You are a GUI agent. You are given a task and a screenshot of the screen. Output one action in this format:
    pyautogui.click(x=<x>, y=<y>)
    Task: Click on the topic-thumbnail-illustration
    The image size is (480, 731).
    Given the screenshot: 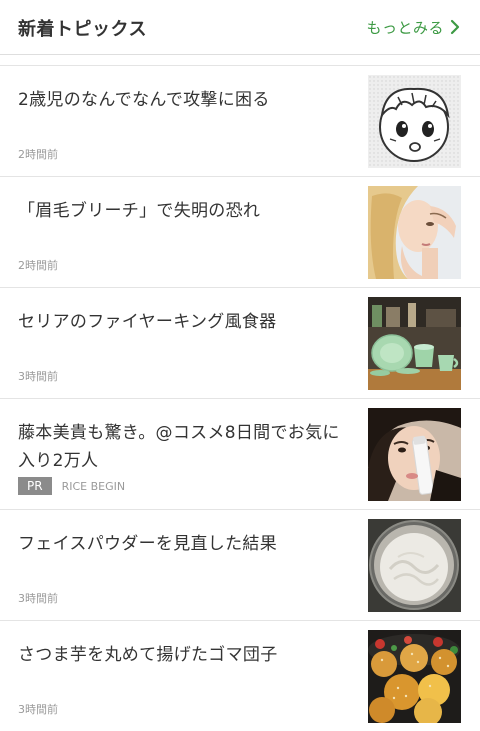 What is the action you would take?
    pyautogui.click(x=414, y=121)
    